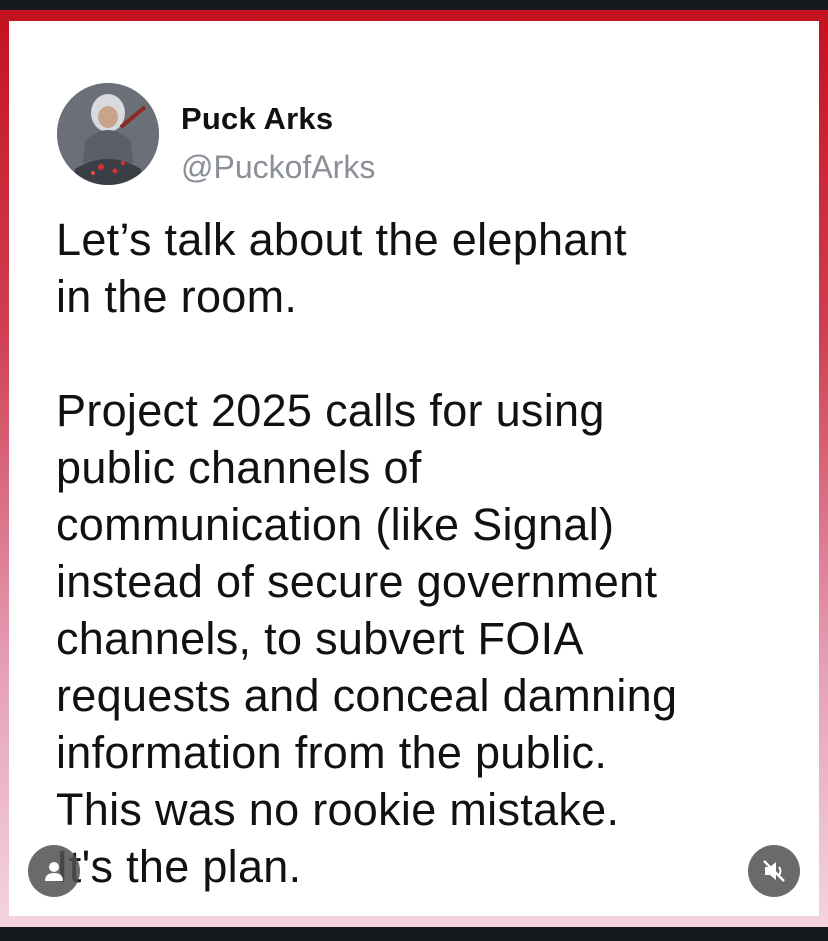 Image resolution: width=828 pixels, height=941 pixels. What do you see at coordinates (179, 866) in the screenshot?
I see `post-line: It's the plan.` at bounding box center [179, 866].